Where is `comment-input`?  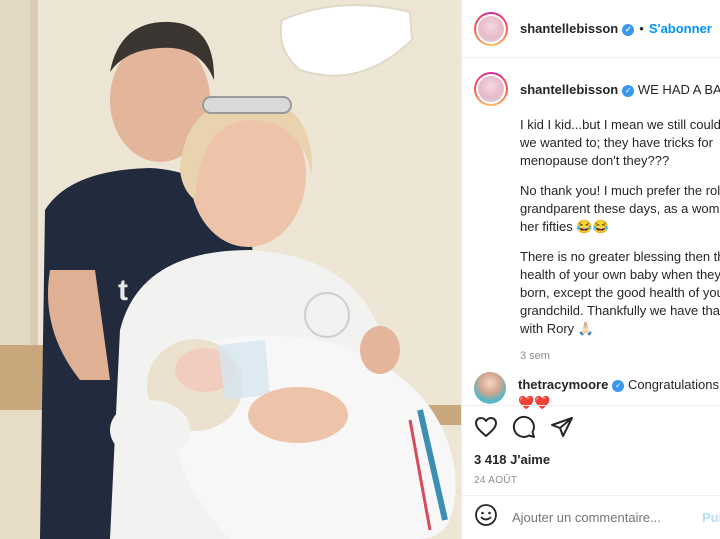 comment-input is located at coordinates (600, 517).